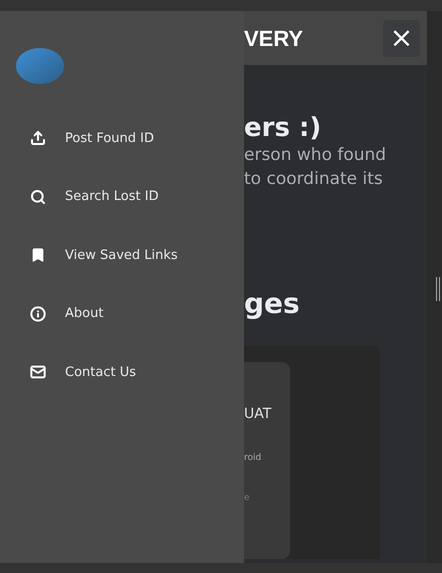  I want to click on section-heading: ges, so click(272, 304).